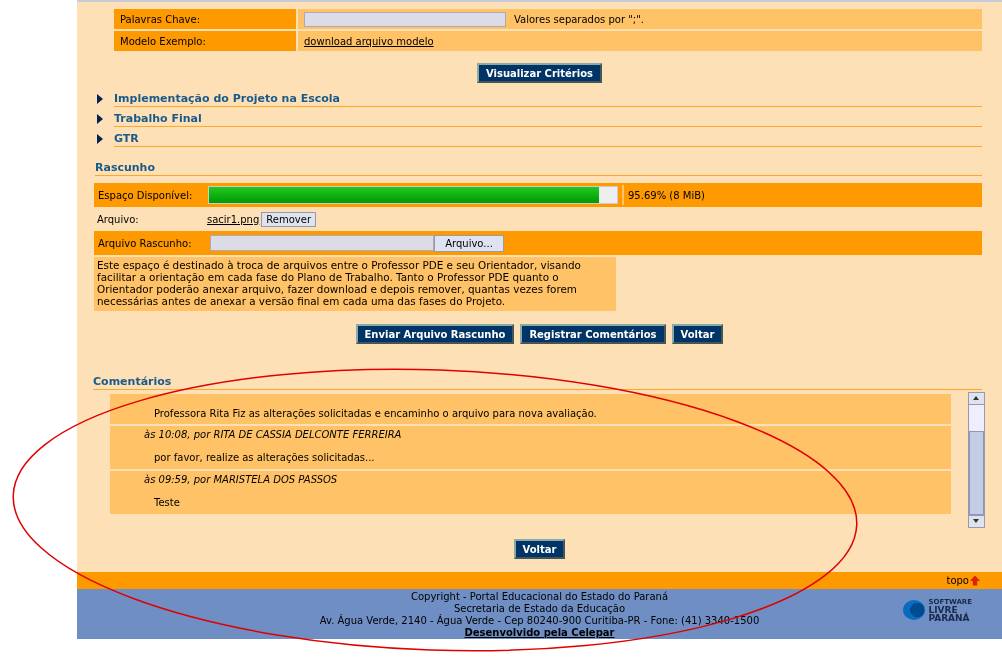 This screenshot has height=657, width=1002. What do you see at coordinates (949, 618) in the screenshot?
I see `logo-text: PARANÁ` at bounding box center [949, 618].